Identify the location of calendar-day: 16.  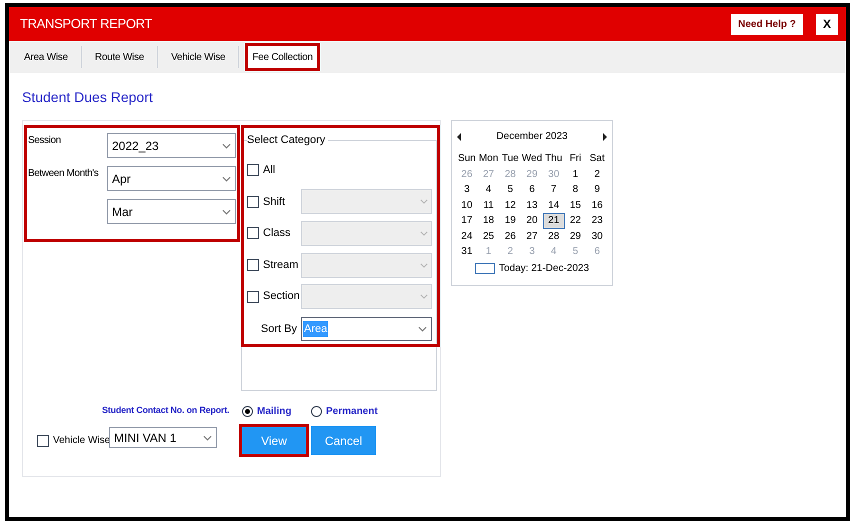
(597, 205).